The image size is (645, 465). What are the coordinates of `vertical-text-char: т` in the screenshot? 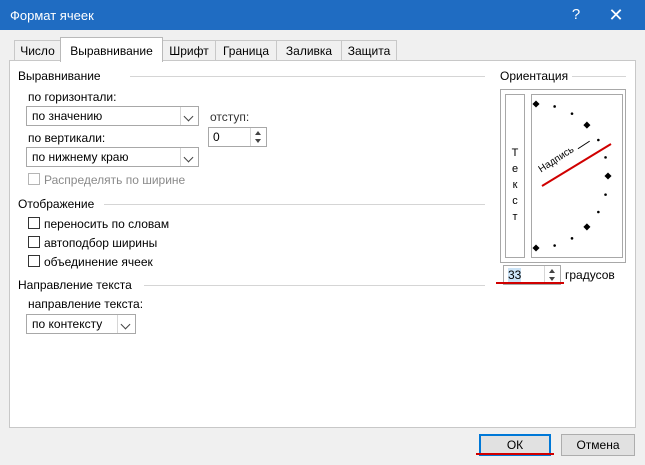 It's located at (515, 217).